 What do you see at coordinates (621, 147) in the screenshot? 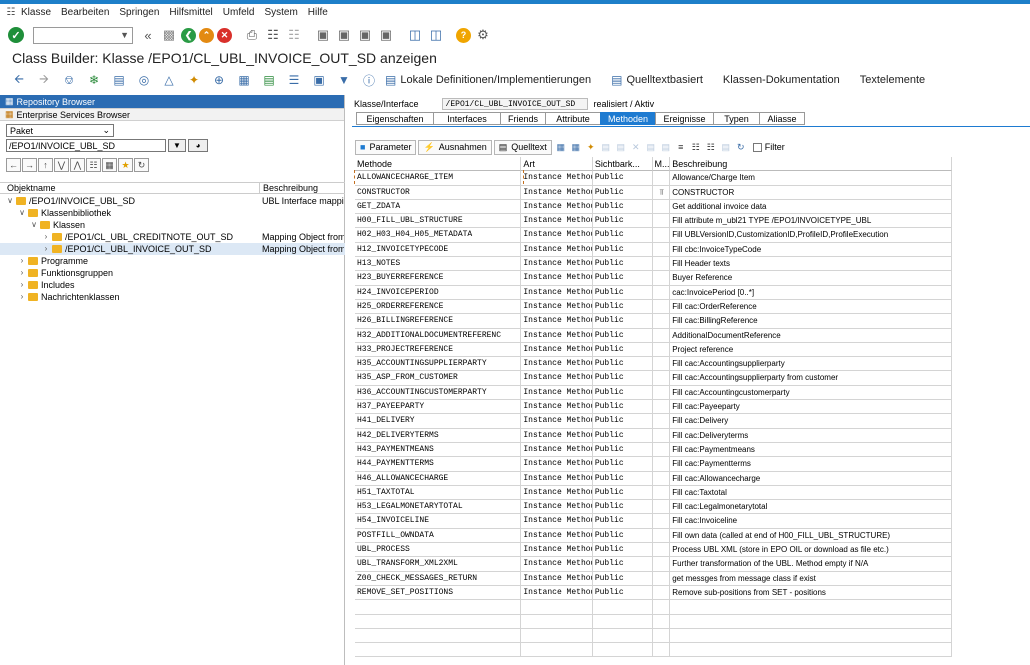
I see `copy-icon: ▤` at bounding box center [621, 147].